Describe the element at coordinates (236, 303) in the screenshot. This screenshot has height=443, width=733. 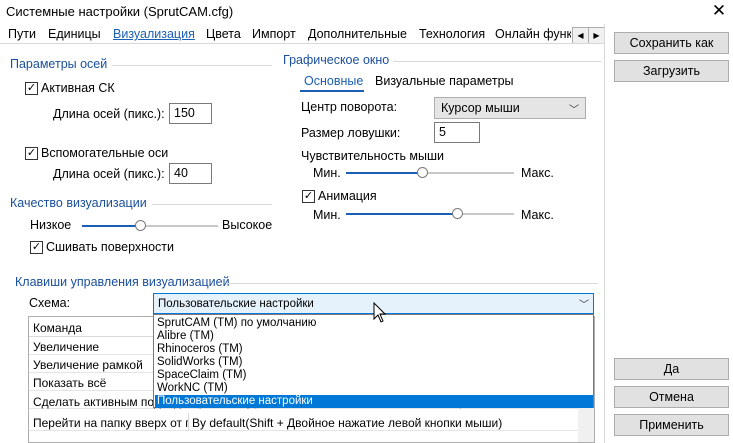
I see `scheme-value: Пользовательские настройки` at that location.